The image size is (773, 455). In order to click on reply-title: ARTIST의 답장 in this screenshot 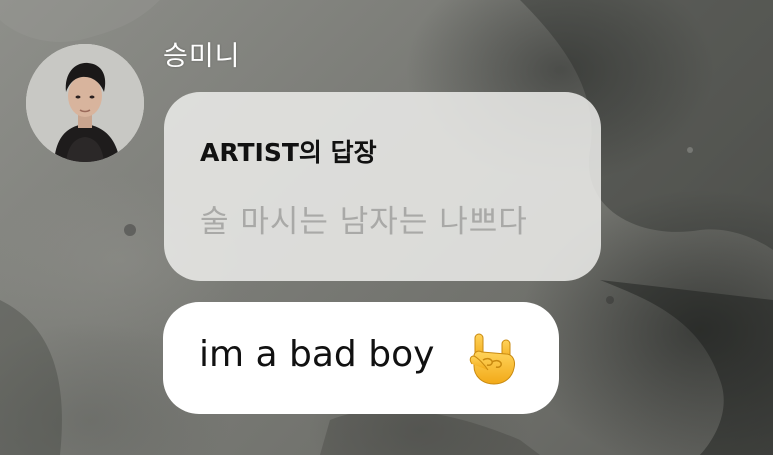, I will do `click(288, 152)`.